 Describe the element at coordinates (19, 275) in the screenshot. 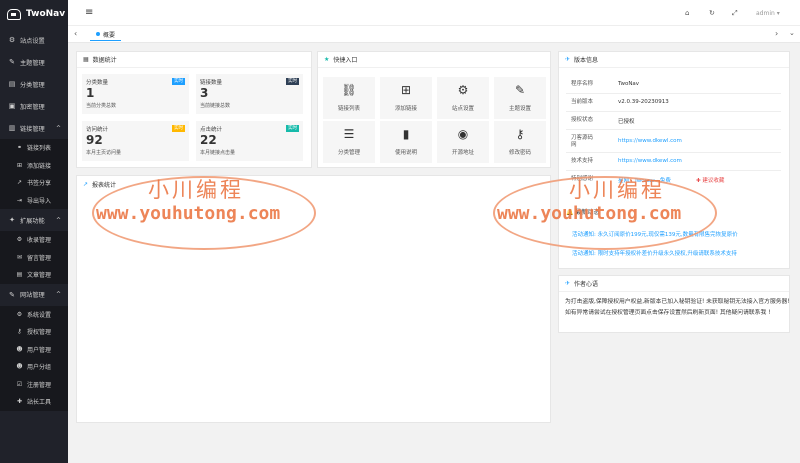

I see `article-icon: ▤` at that location.